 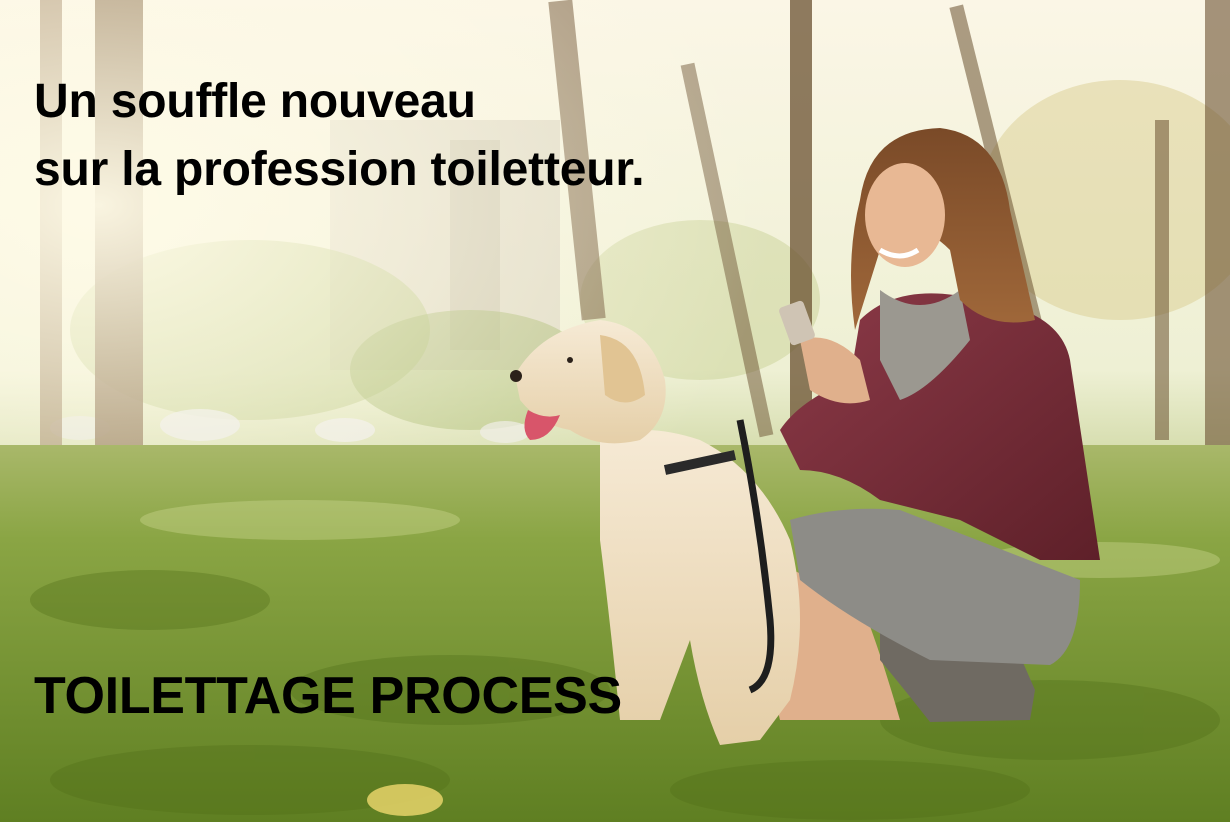 What do you see at coordinates (339, 169) in the screenshot?
I see `headline-line-2: sur la profession toiletteur.` at bounding box center [339, 169].